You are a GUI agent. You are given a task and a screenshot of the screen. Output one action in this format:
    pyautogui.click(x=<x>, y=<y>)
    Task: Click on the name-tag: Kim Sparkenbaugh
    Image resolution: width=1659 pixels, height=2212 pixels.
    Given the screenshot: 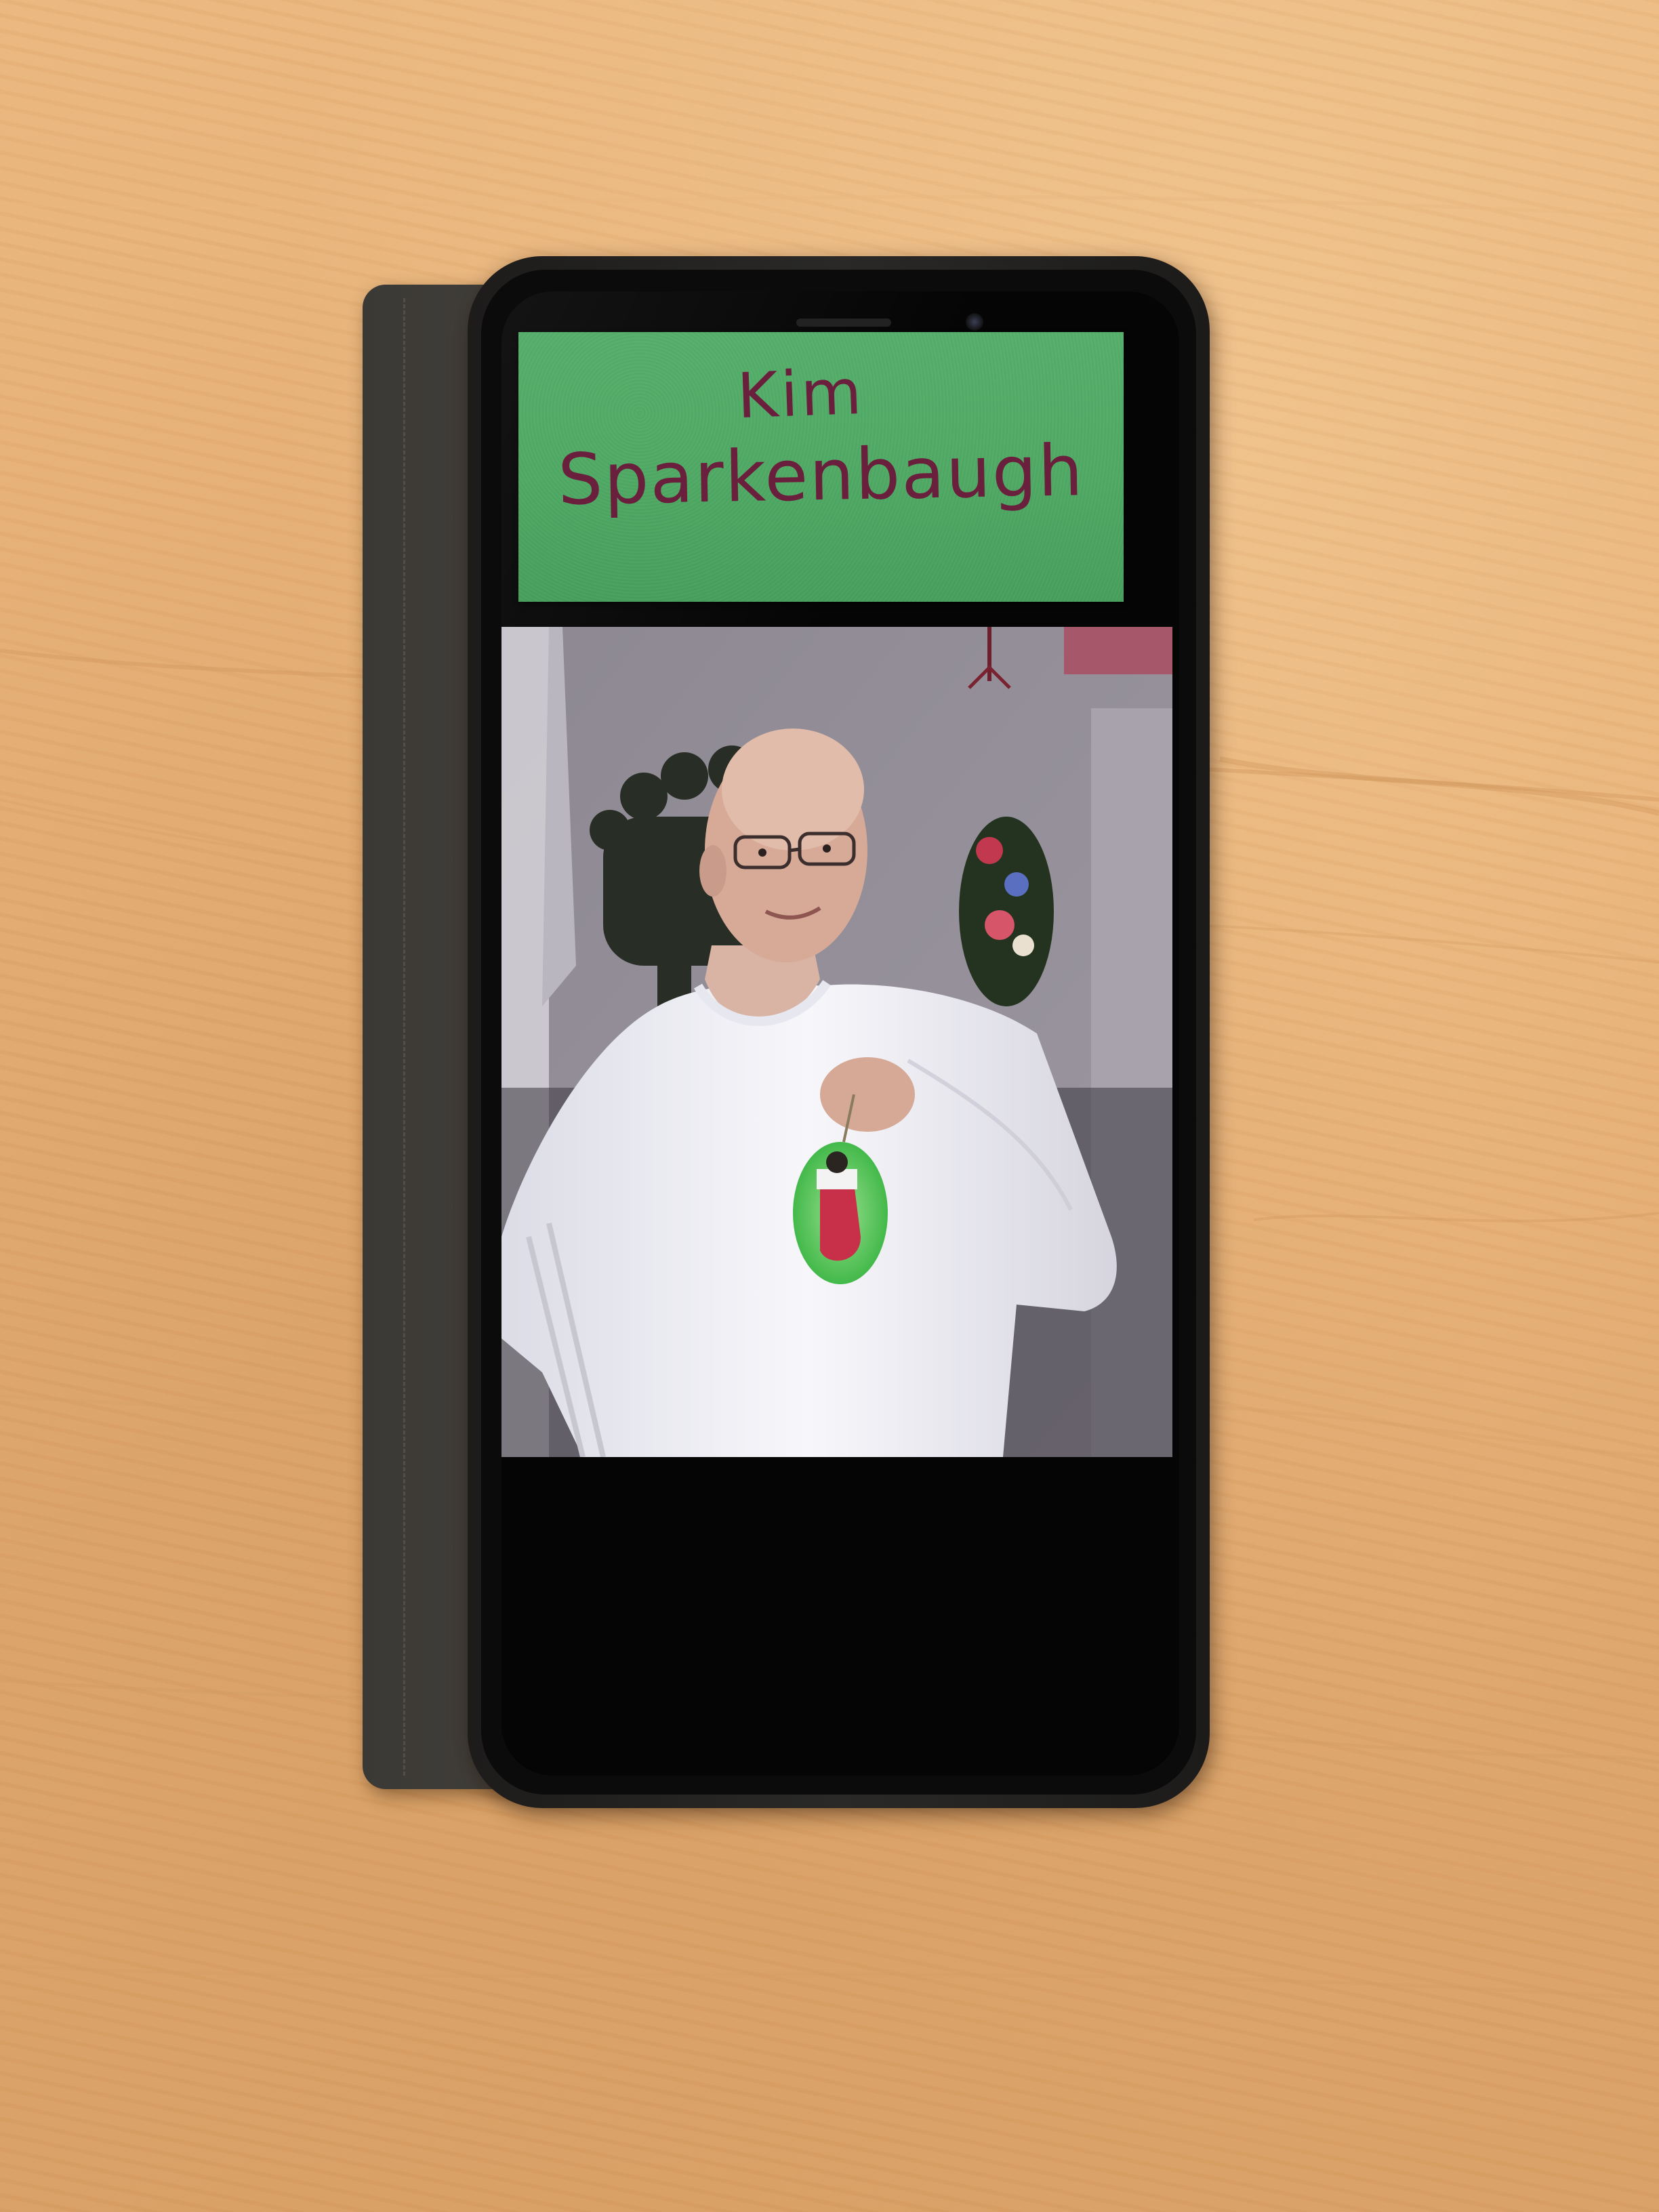 What is the action you would take?
    pyautogui.click(x=821, y=467)
    